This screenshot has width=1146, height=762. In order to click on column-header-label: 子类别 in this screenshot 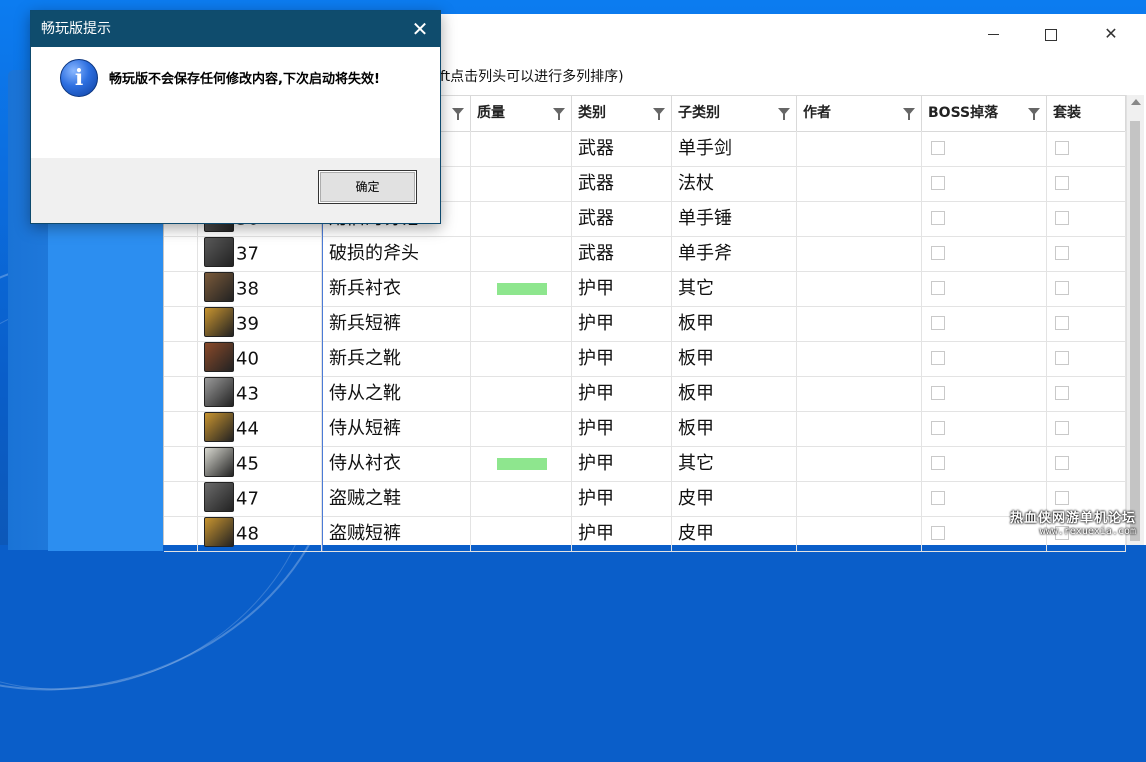, I will do `click(699, 113)`.